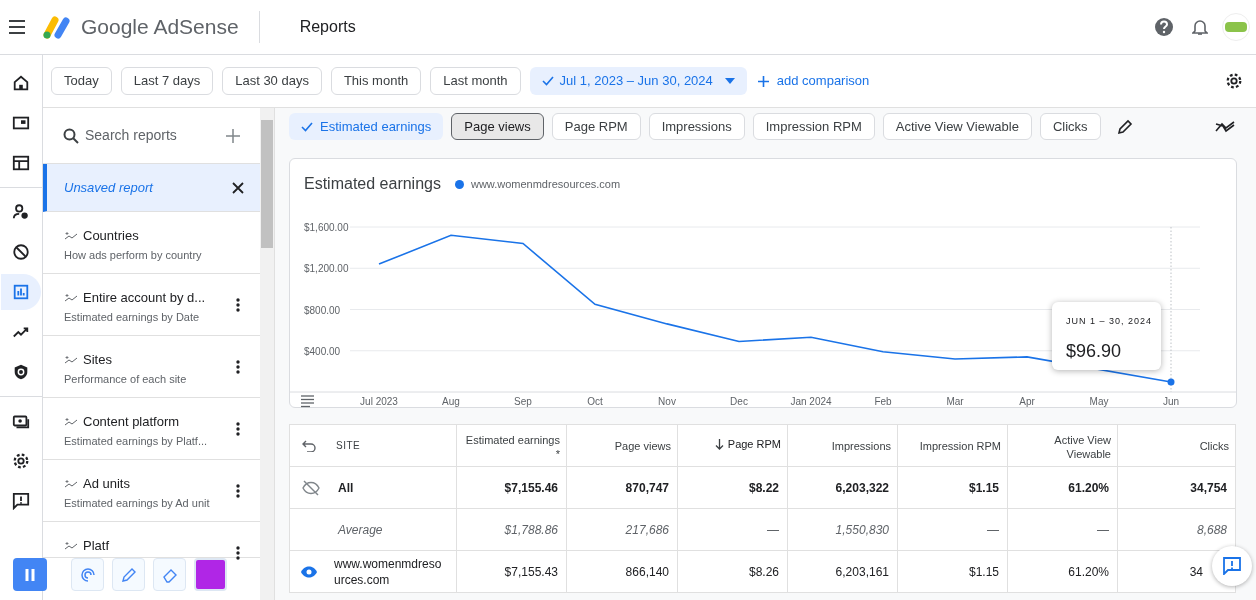  Describe the element at coordinates (167, 81) in the screenshot. I see `date-range-chip: Last 7 days` at that location.